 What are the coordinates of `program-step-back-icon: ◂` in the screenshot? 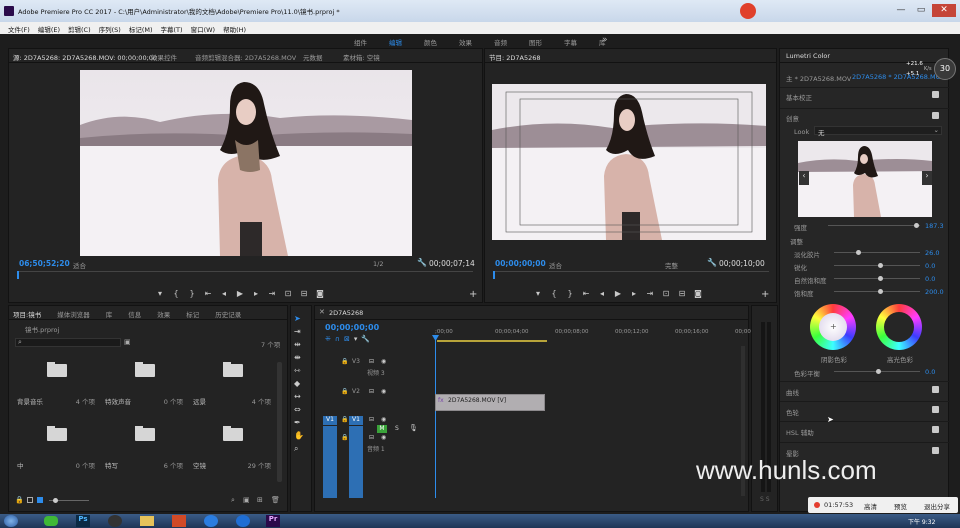 It's located at (602, 293).